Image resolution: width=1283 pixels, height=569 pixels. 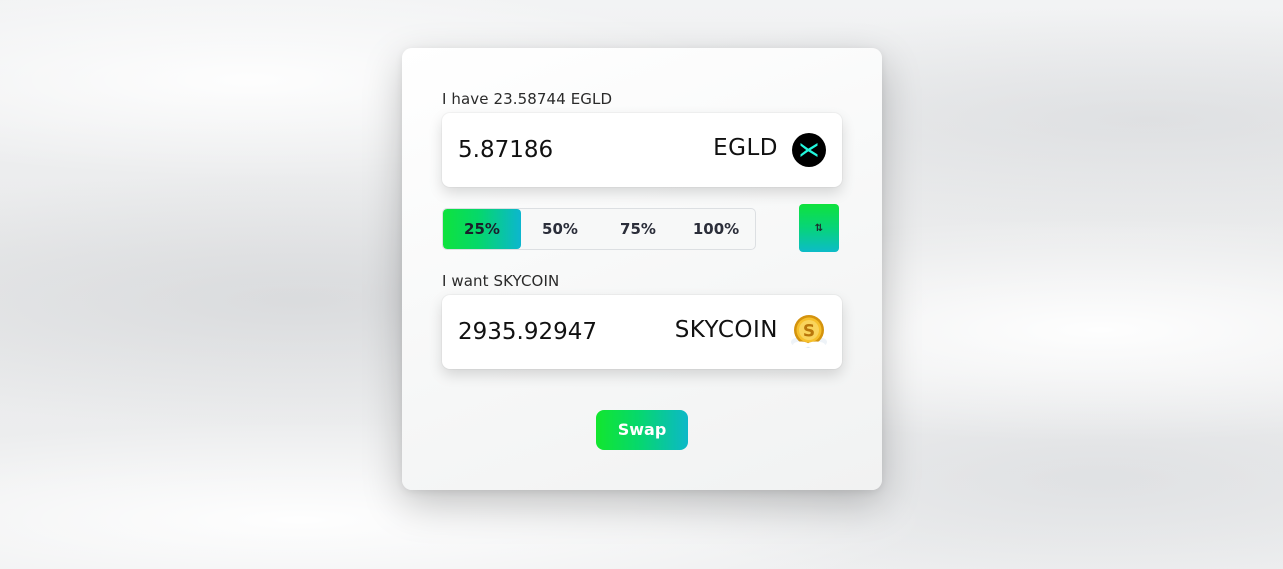 What do you see at coordinates (716, 229) in the screenshot?
I see `percent-100-button: 100%` at bounding box center [716, 229].